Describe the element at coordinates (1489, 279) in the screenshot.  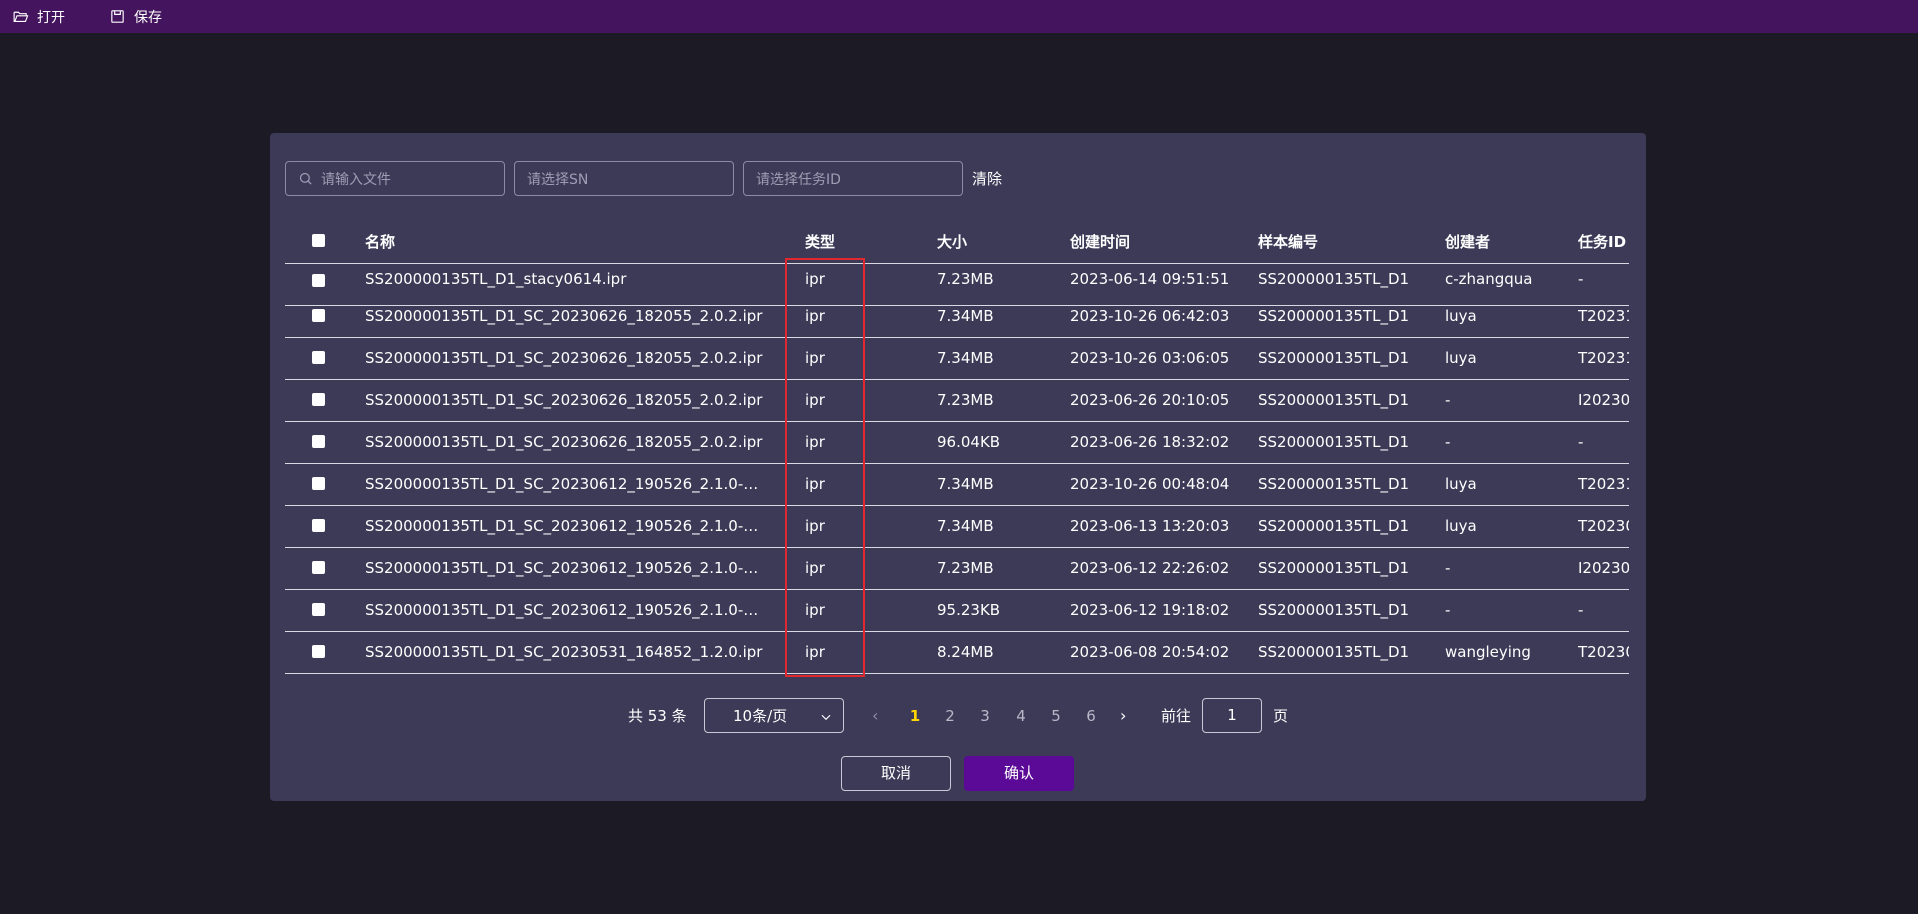
I see `creator: c-zhangqua` at that location.